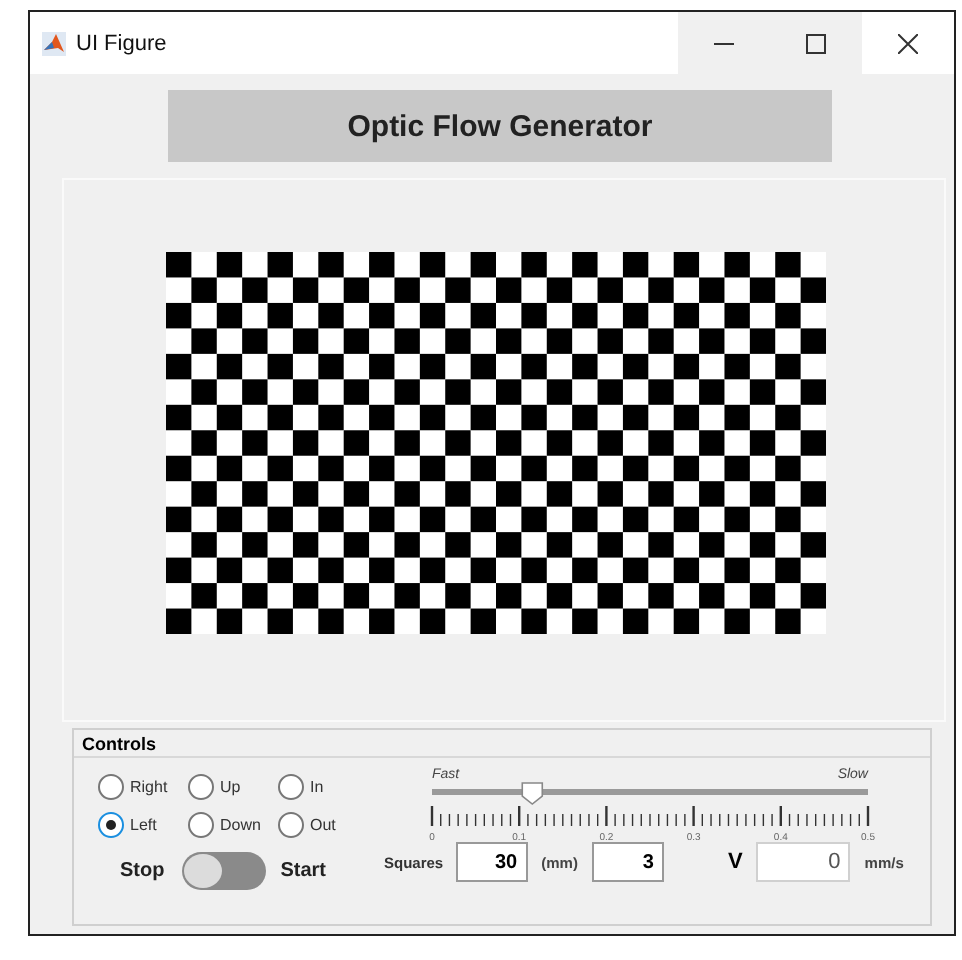 The width and height of the screenshot is (962, 960). Describe the element at coordinates (908, 43) in the screenshot. I see `close-icon` at that location.